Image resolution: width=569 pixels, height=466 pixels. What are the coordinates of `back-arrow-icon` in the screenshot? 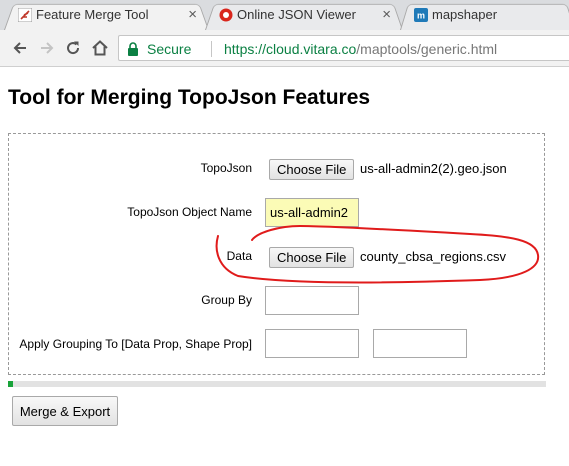 It's located at (20, 48).